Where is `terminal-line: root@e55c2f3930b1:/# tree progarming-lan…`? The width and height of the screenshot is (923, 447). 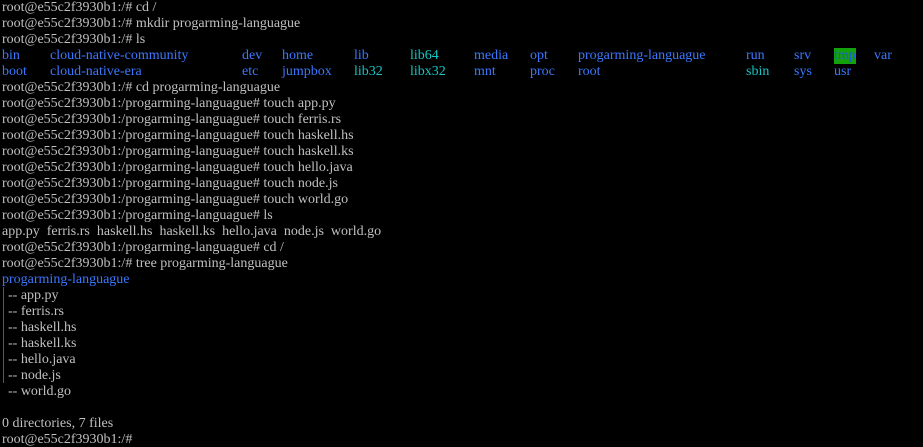
terminal-line: root@e55c2f3930b1:/# tree progarming-lan… is located at coordinates (145, 263).